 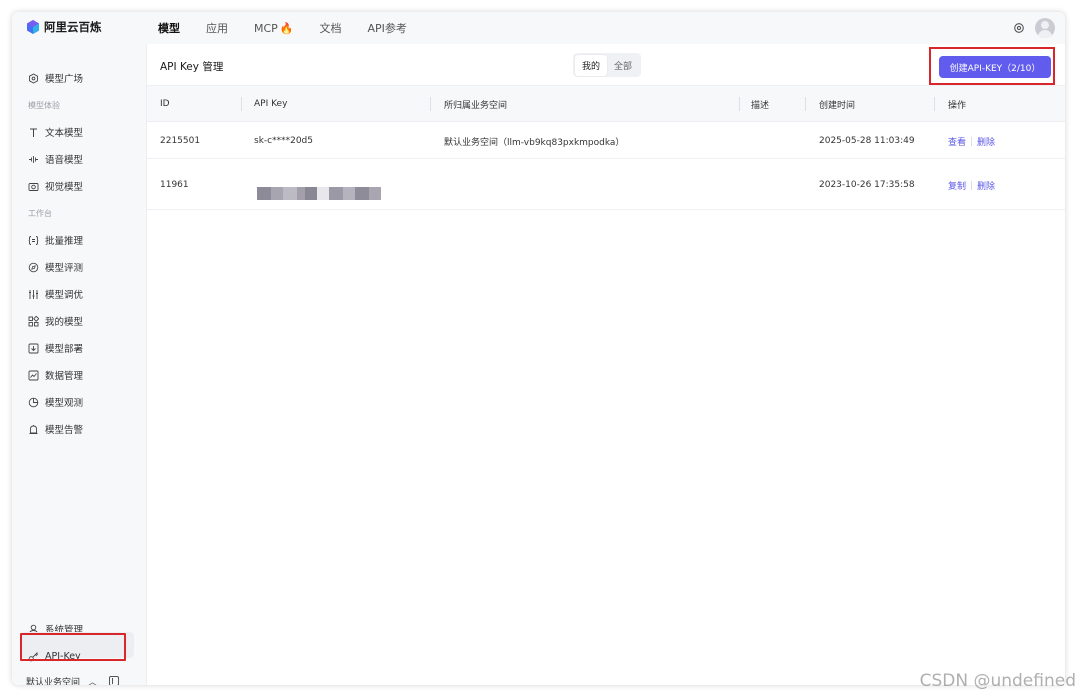 I want to click on audio-icon, so click(x=33, y=159).